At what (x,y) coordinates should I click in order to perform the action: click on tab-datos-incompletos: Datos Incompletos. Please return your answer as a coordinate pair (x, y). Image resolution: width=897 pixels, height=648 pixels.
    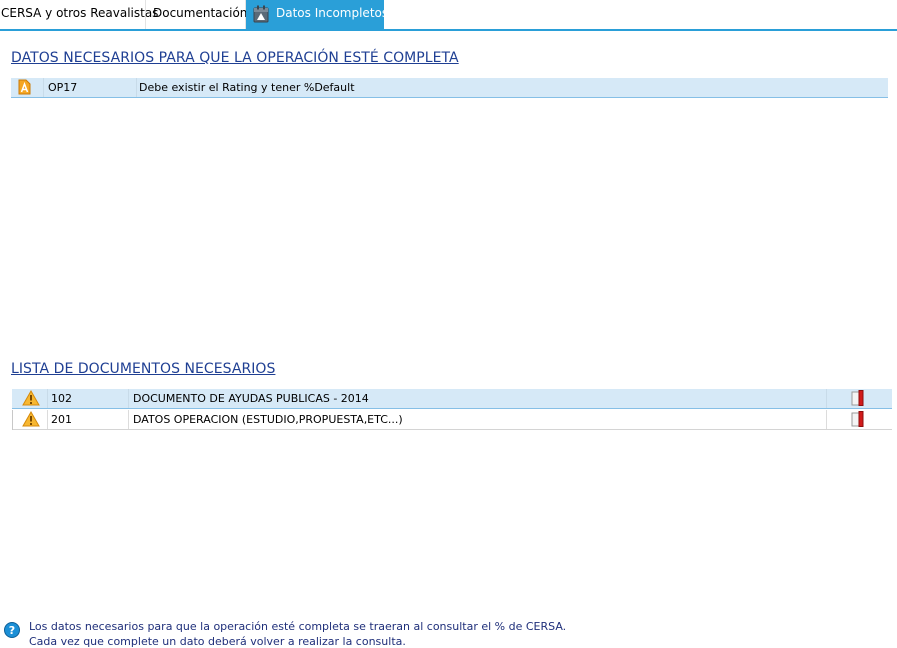
    Looking at the image, I should click on (317, 14).